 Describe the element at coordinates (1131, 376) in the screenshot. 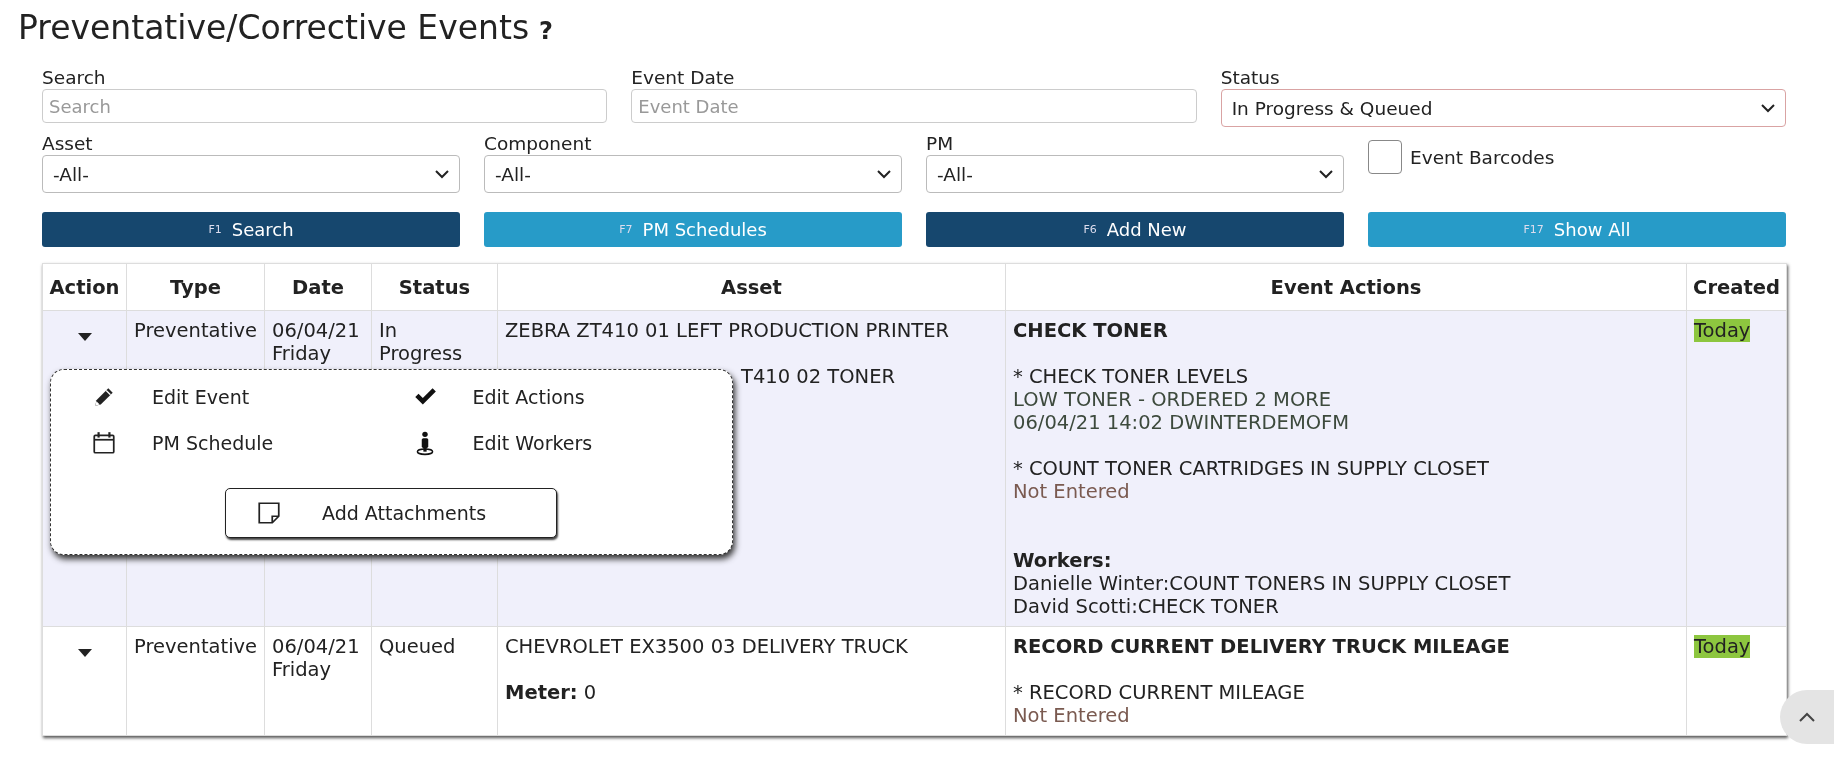

I see `action-name: * CHECK TONER LEVELS` at that location.